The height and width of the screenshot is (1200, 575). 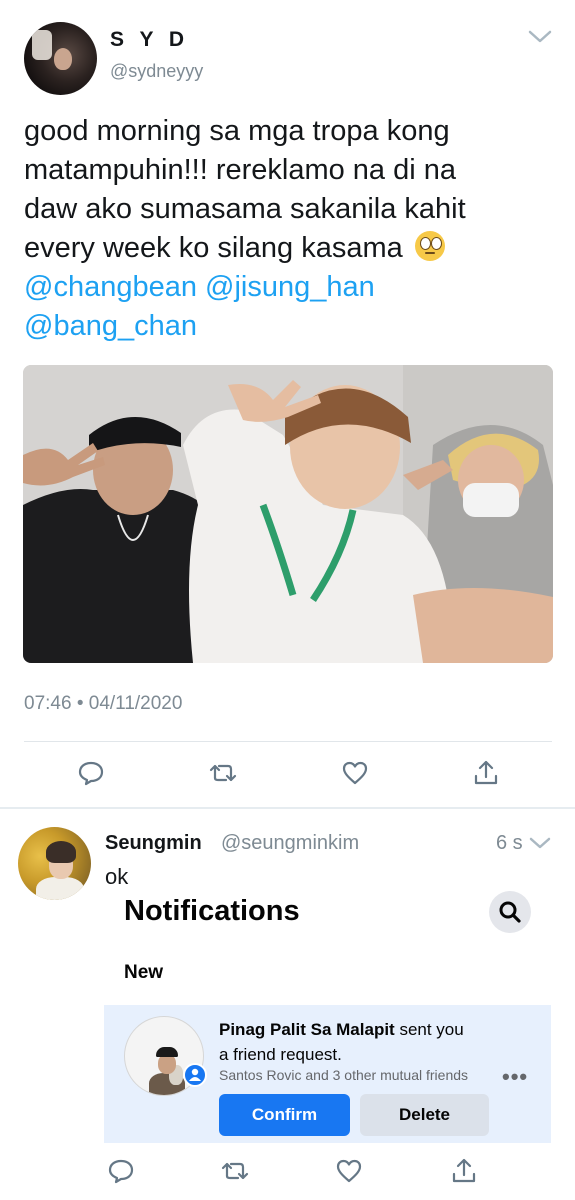 What do you see at coordinates (509, 843) in the screenshot?
I see `reply-time: 6 s` at bounding box center [509, 843].